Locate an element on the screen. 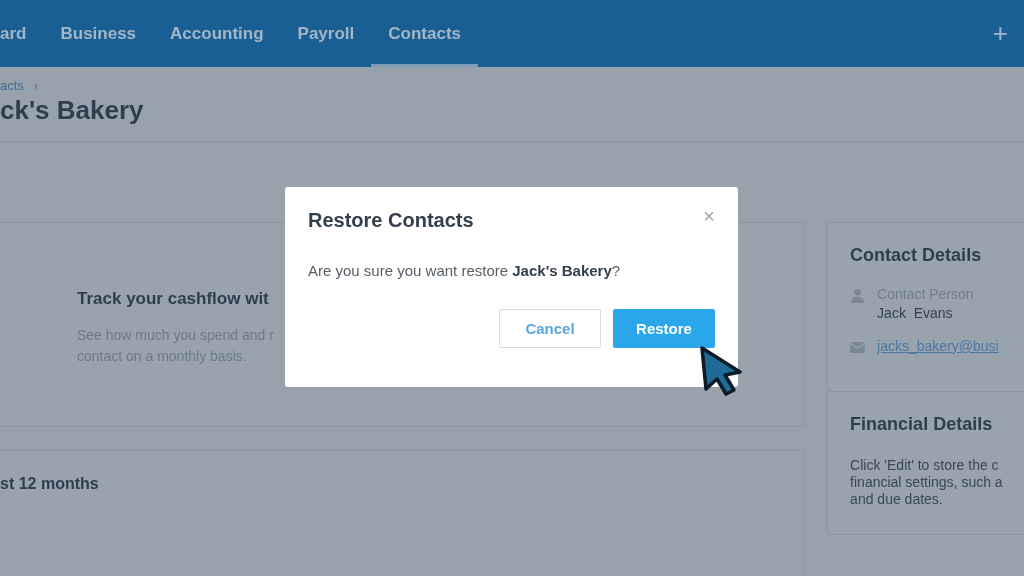 The width and height of the screenshot is (1024, 576). nav-tab: Accounting is located at coordinates (217, 33).